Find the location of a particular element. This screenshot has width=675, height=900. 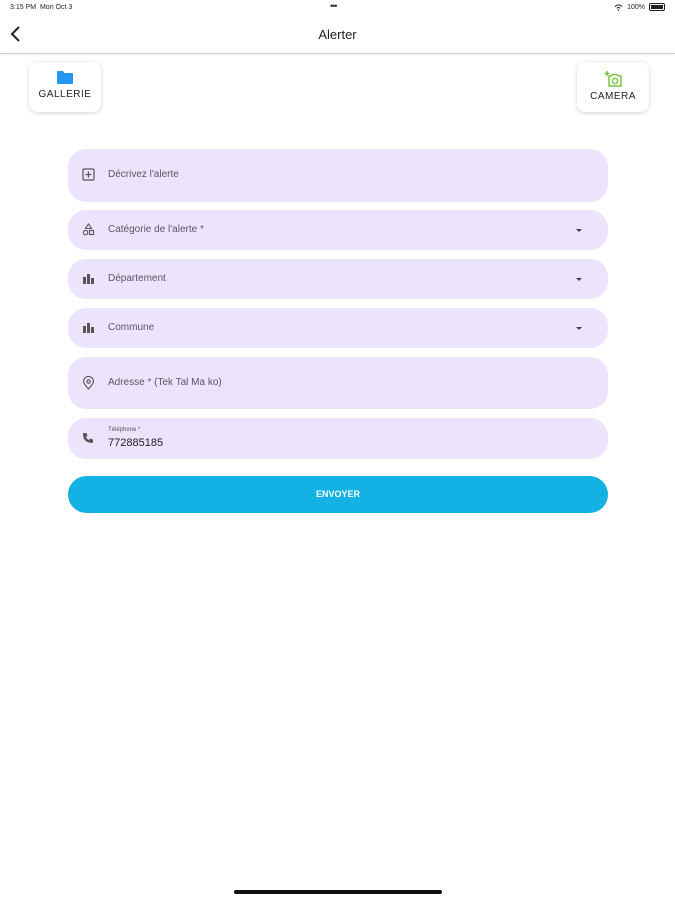

phone-value: 772885185 is located at coordinates (136, 443).